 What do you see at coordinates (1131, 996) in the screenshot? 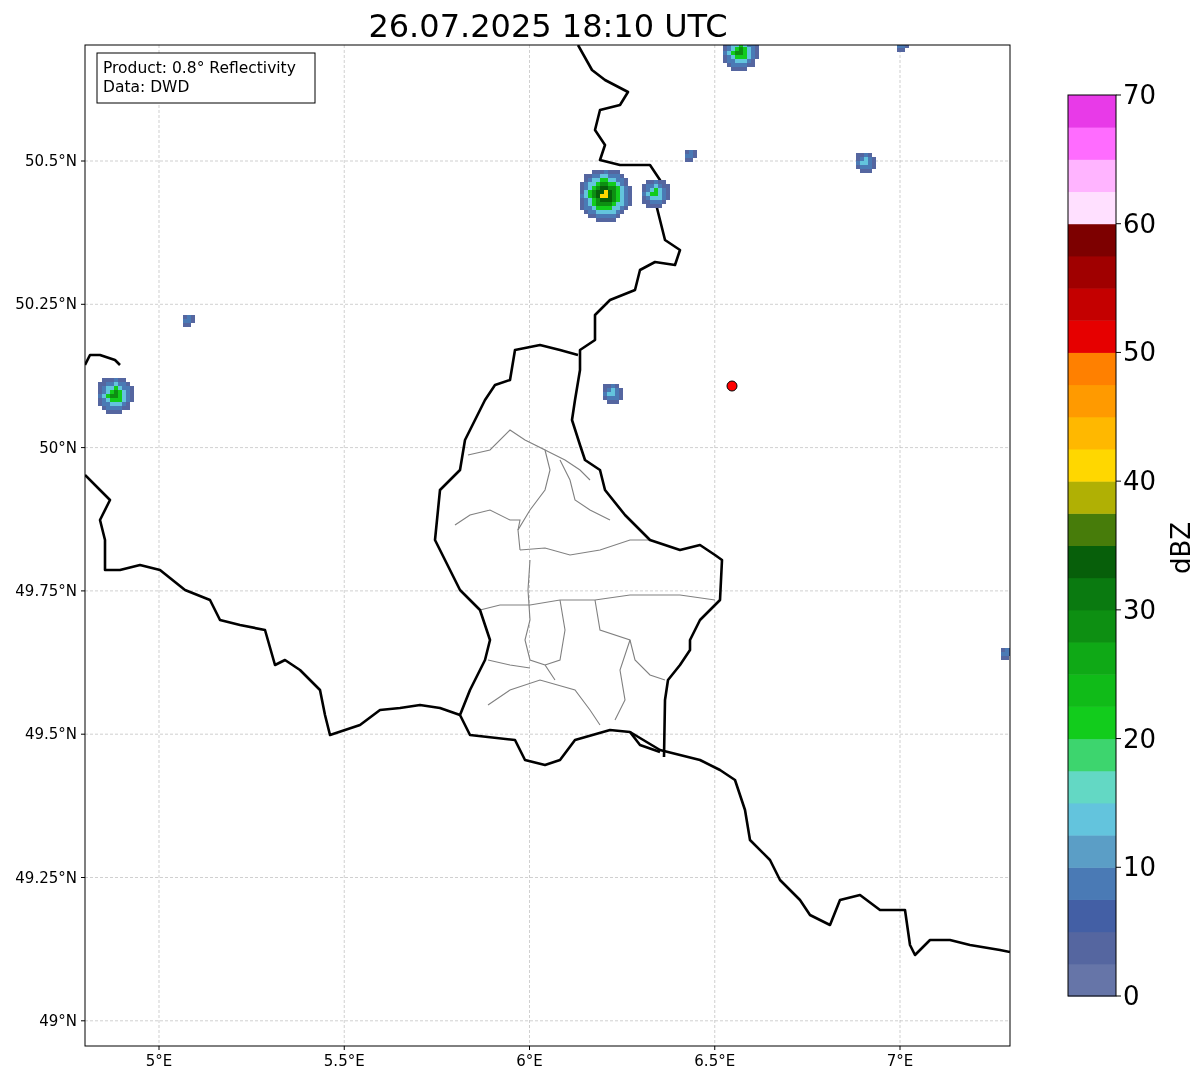
I see `colorbar-tick-label: 0` at bounding box center [1131, 996].